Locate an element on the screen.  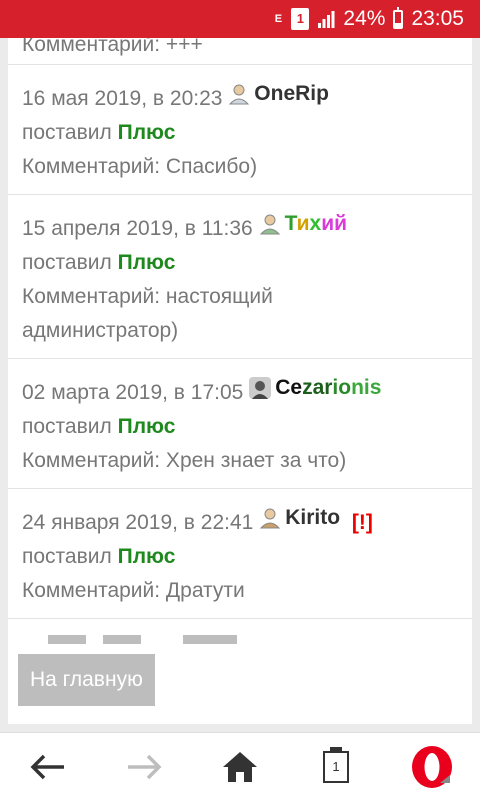
author-link: Cezarionis is located at coordinates (315, 388).